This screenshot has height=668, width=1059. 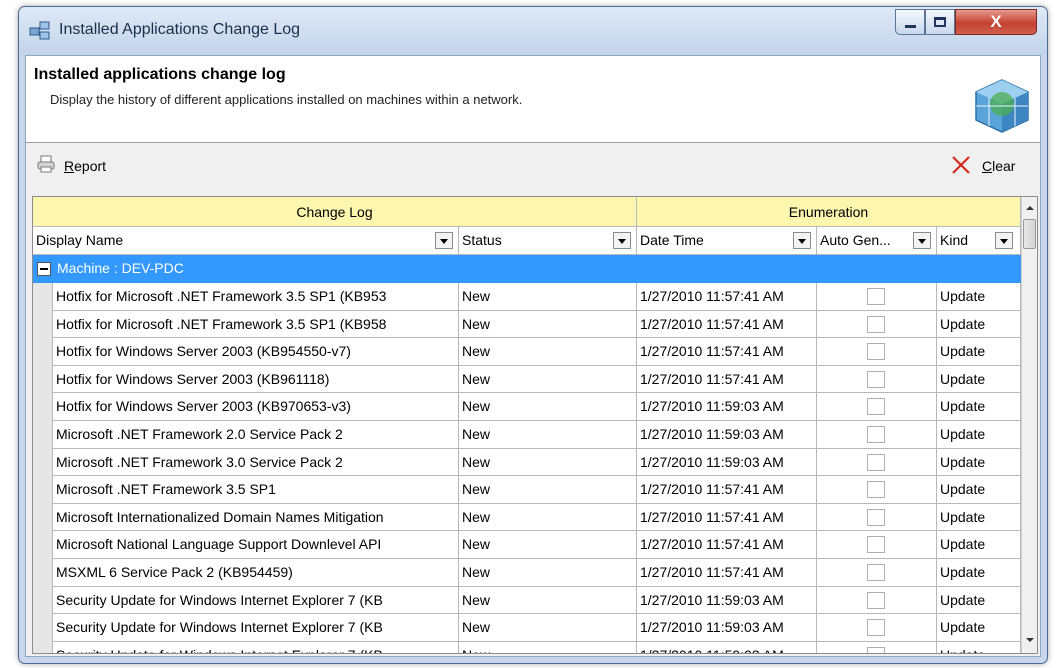 What do you see at coordinates (954, 240) in the screenshot?
I see `col-kind-label: Kind` at bounding box center [954, 240].